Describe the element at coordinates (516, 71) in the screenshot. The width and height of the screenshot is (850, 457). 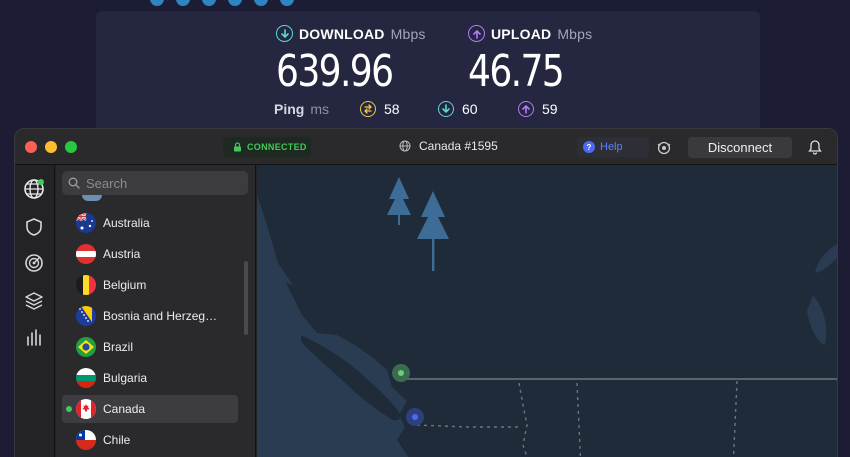
I see `upload-value: 46.75` at that location.